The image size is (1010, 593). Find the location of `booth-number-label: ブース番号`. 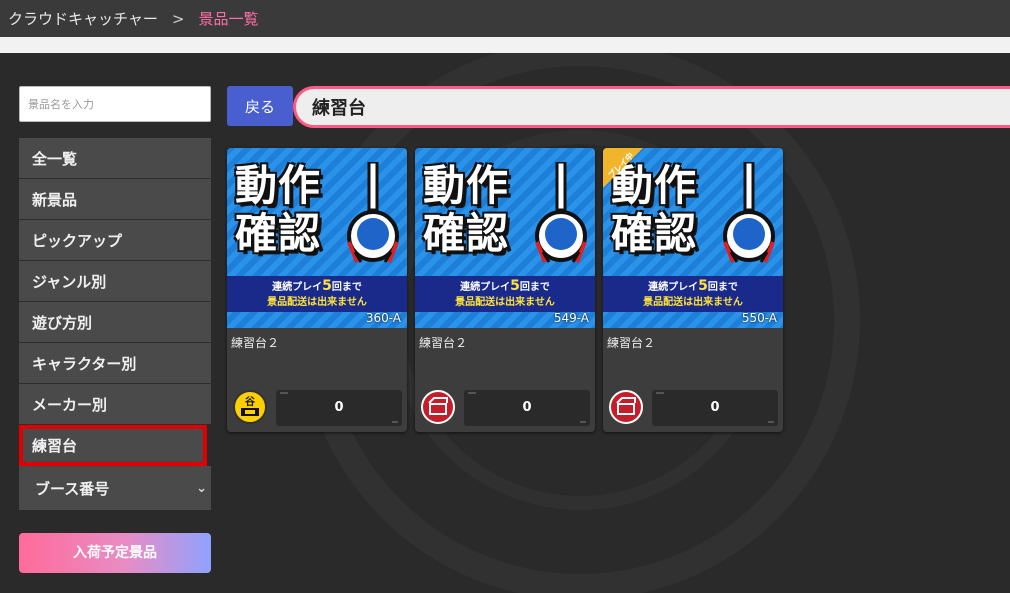

booth-number-label: ブース番号 is located at coordinates (72, 488).